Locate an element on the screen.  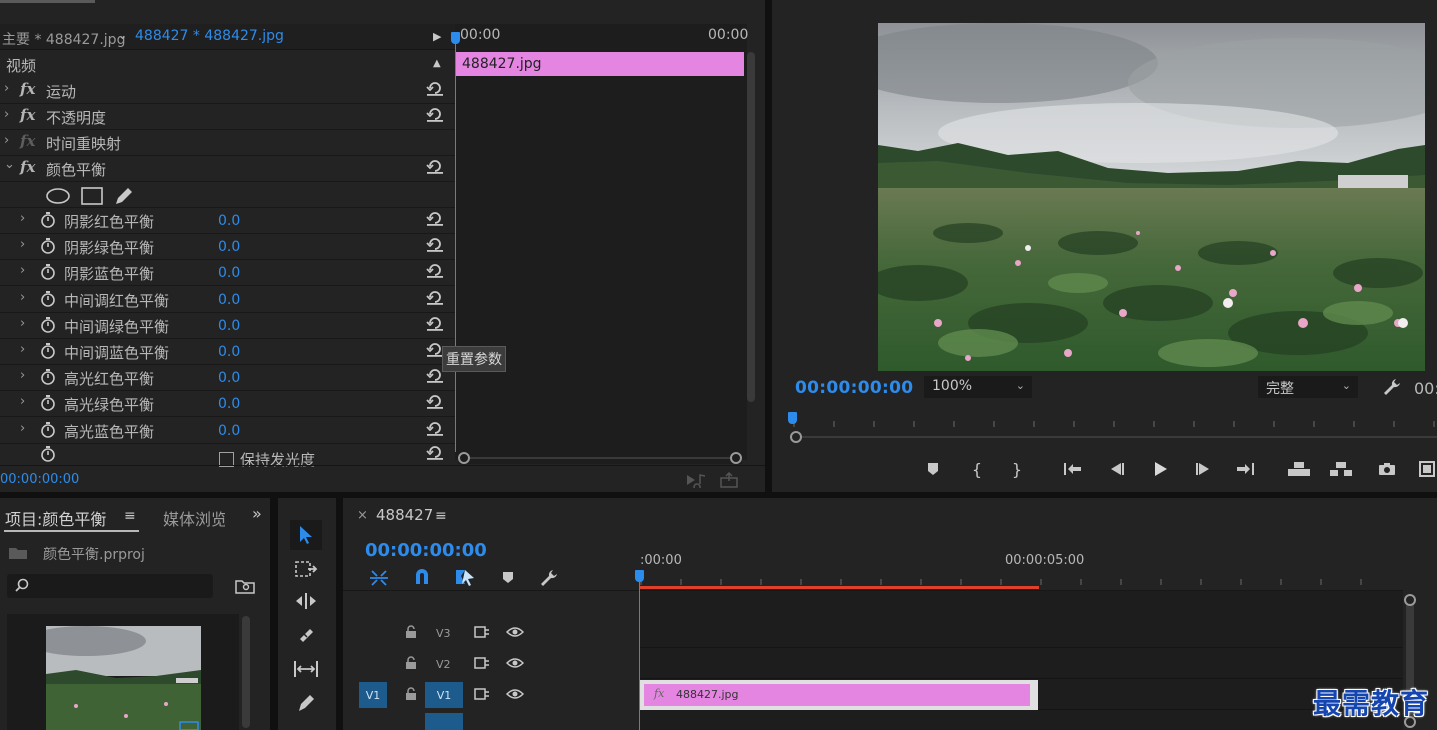
scroll-handle-top is located at coordinates (1410, 600).